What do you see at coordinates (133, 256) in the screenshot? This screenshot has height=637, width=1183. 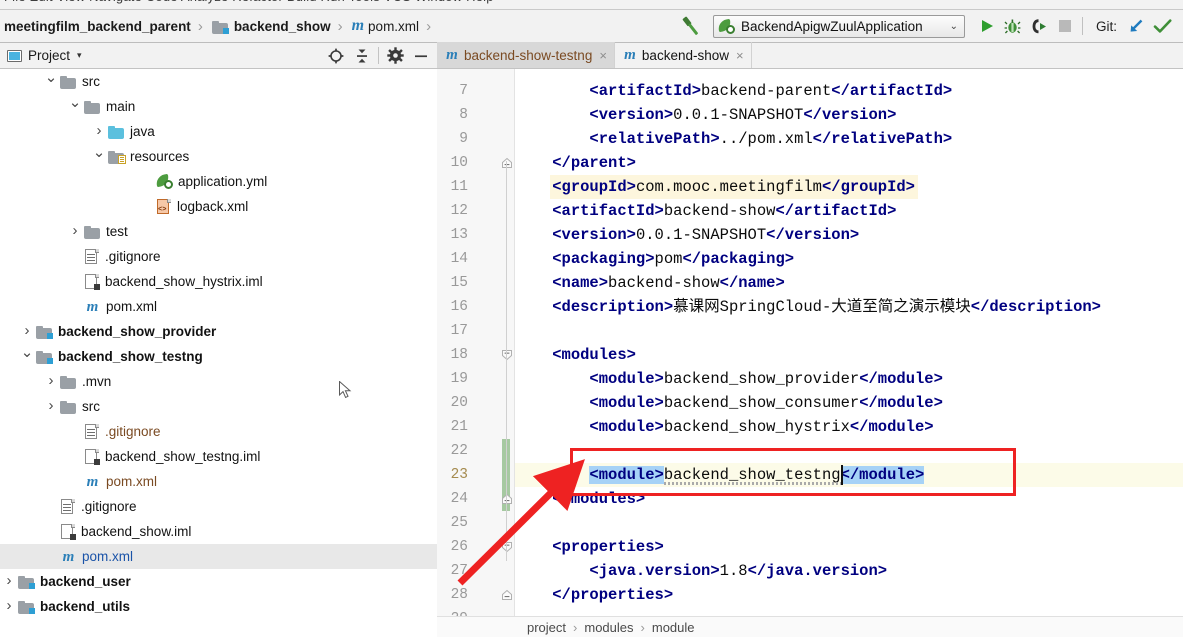 I see `tree-item-label: .gitignore` at bounding box center [133, 256].